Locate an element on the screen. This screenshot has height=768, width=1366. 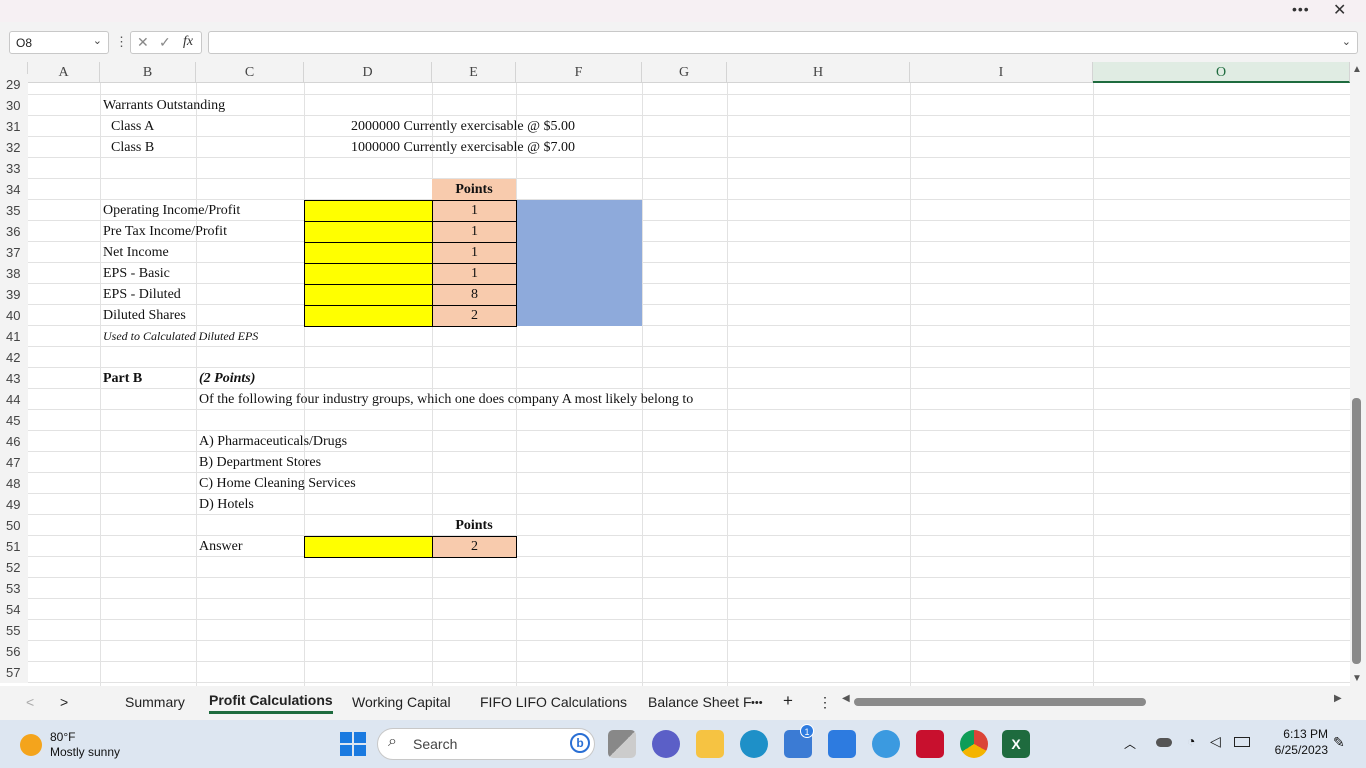
answer-cell-operating-income is located at coordinates (368, 211).